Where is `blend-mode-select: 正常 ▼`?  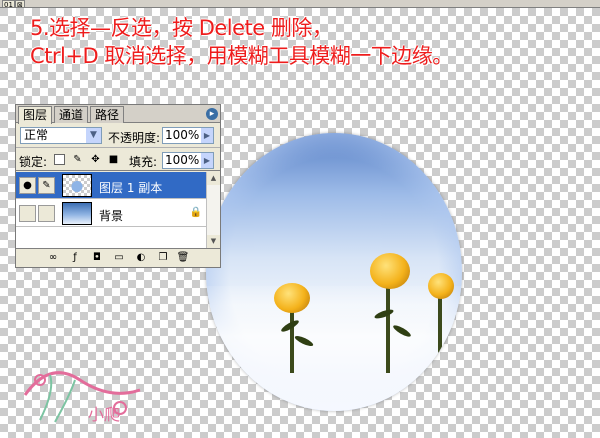
blend-mode-select: 正常 ▼ is located at coordinates (61, 135).